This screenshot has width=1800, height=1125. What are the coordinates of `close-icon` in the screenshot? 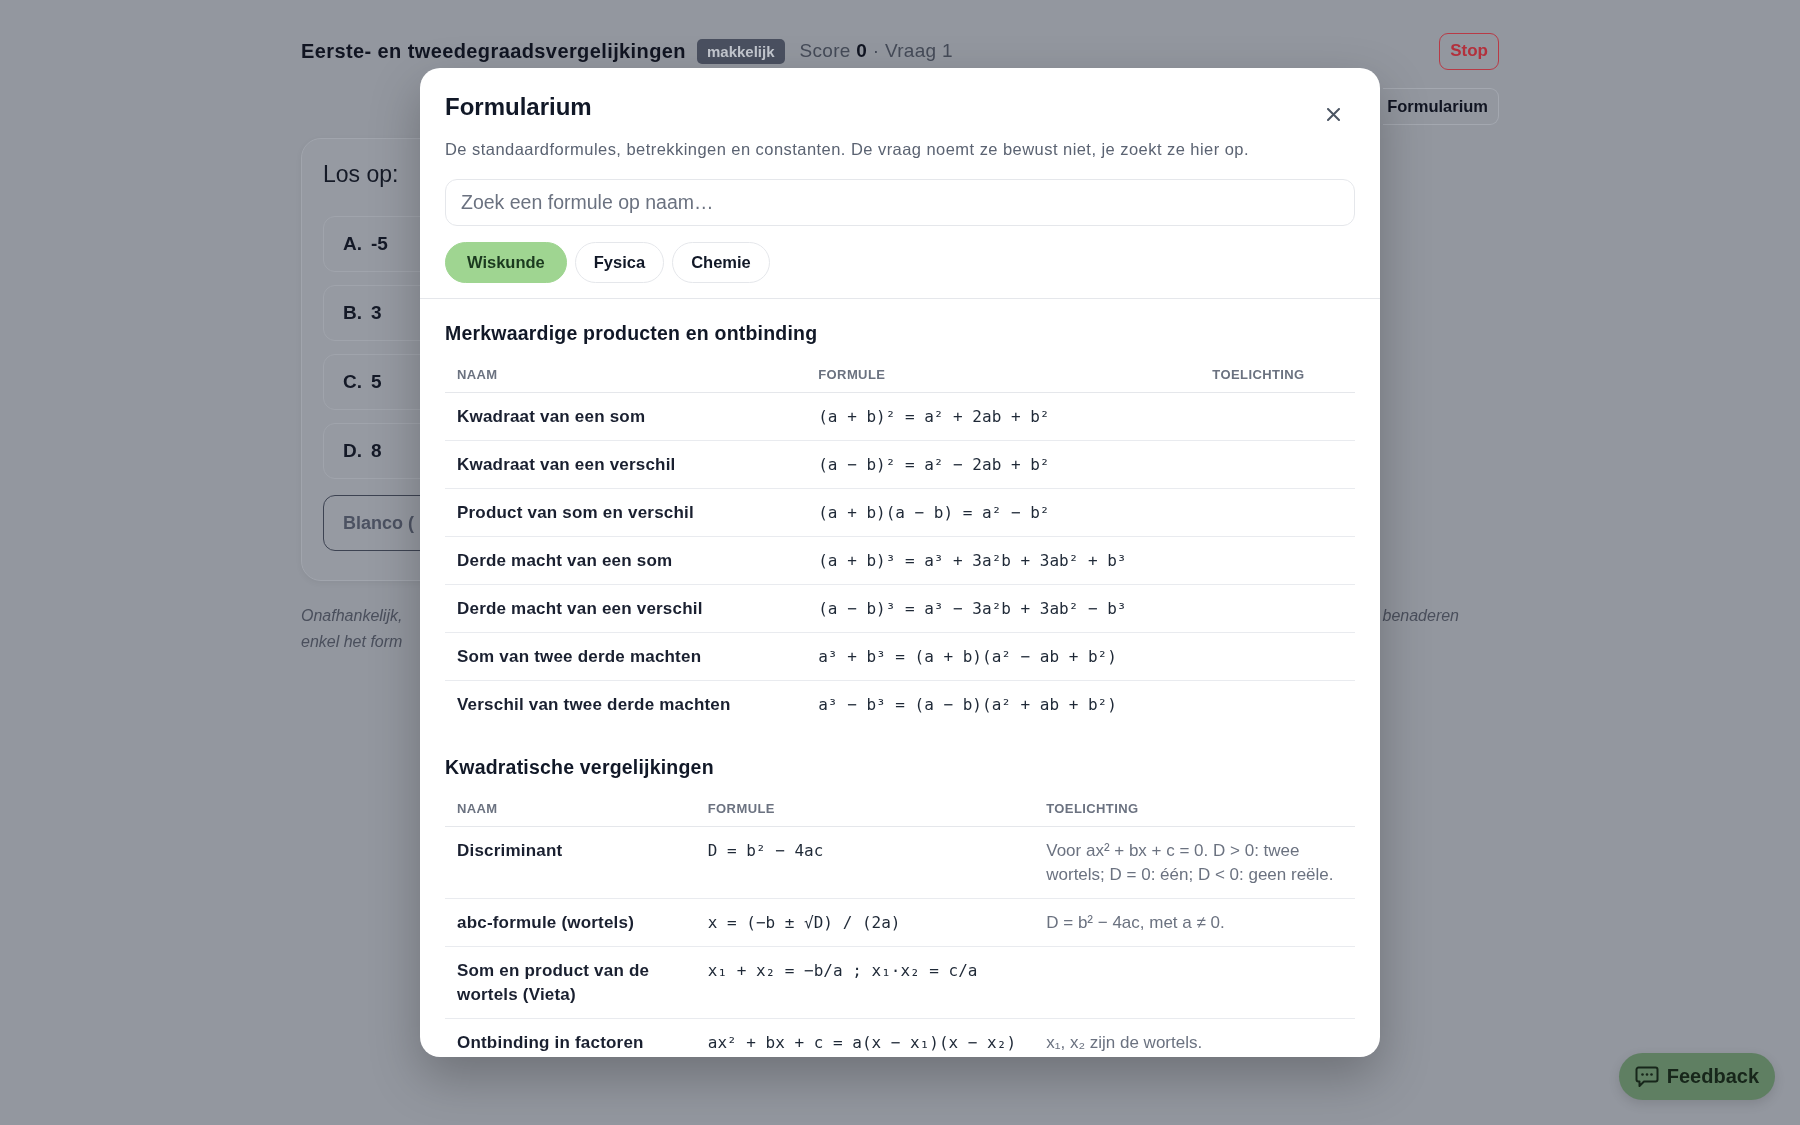 It's located at (1333, 114).